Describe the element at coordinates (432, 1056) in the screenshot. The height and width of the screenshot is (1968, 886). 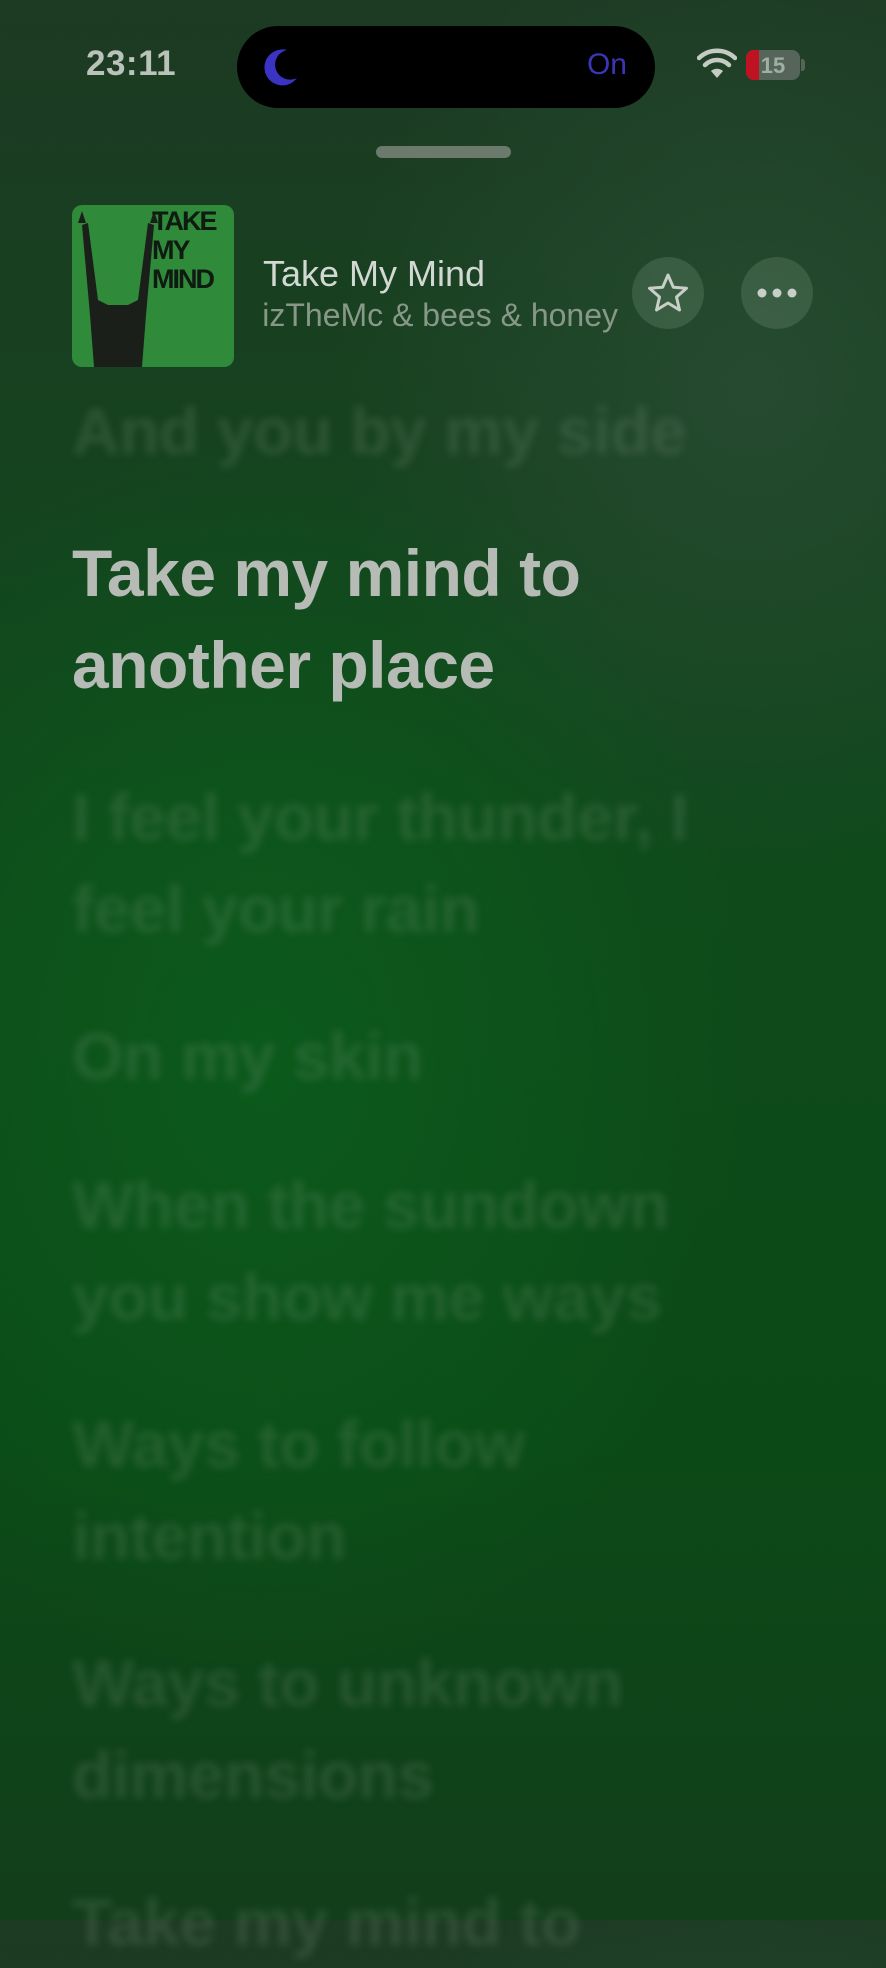
I see `lyric-line: On my skin` at that location.